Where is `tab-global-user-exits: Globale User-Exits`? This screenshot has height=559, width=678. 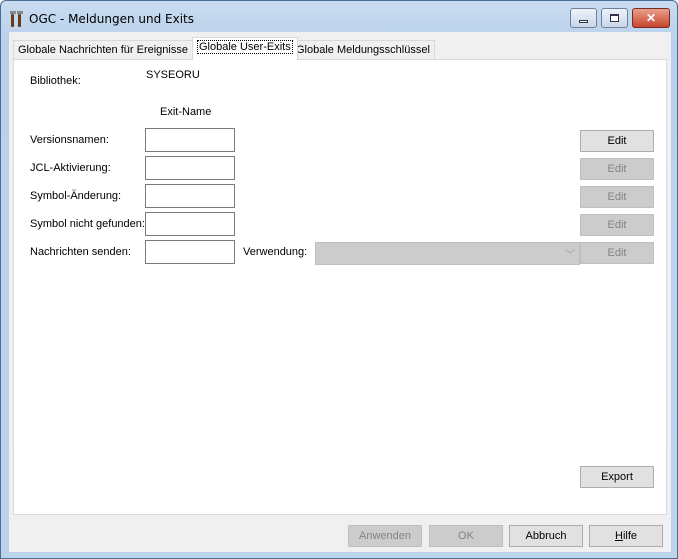 tab-global-user-exits: Globale User-Exits is located at coordinates (245, 48).